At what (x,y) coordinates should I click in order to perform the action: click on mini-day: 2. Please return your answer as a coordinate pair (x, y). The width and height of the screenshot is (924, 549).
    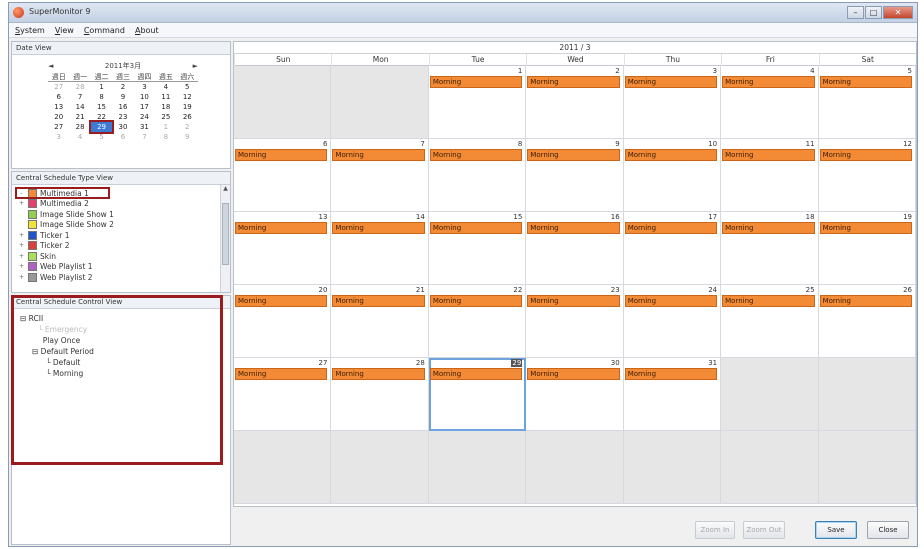
    Looking at the image, I should click on (122, 87).